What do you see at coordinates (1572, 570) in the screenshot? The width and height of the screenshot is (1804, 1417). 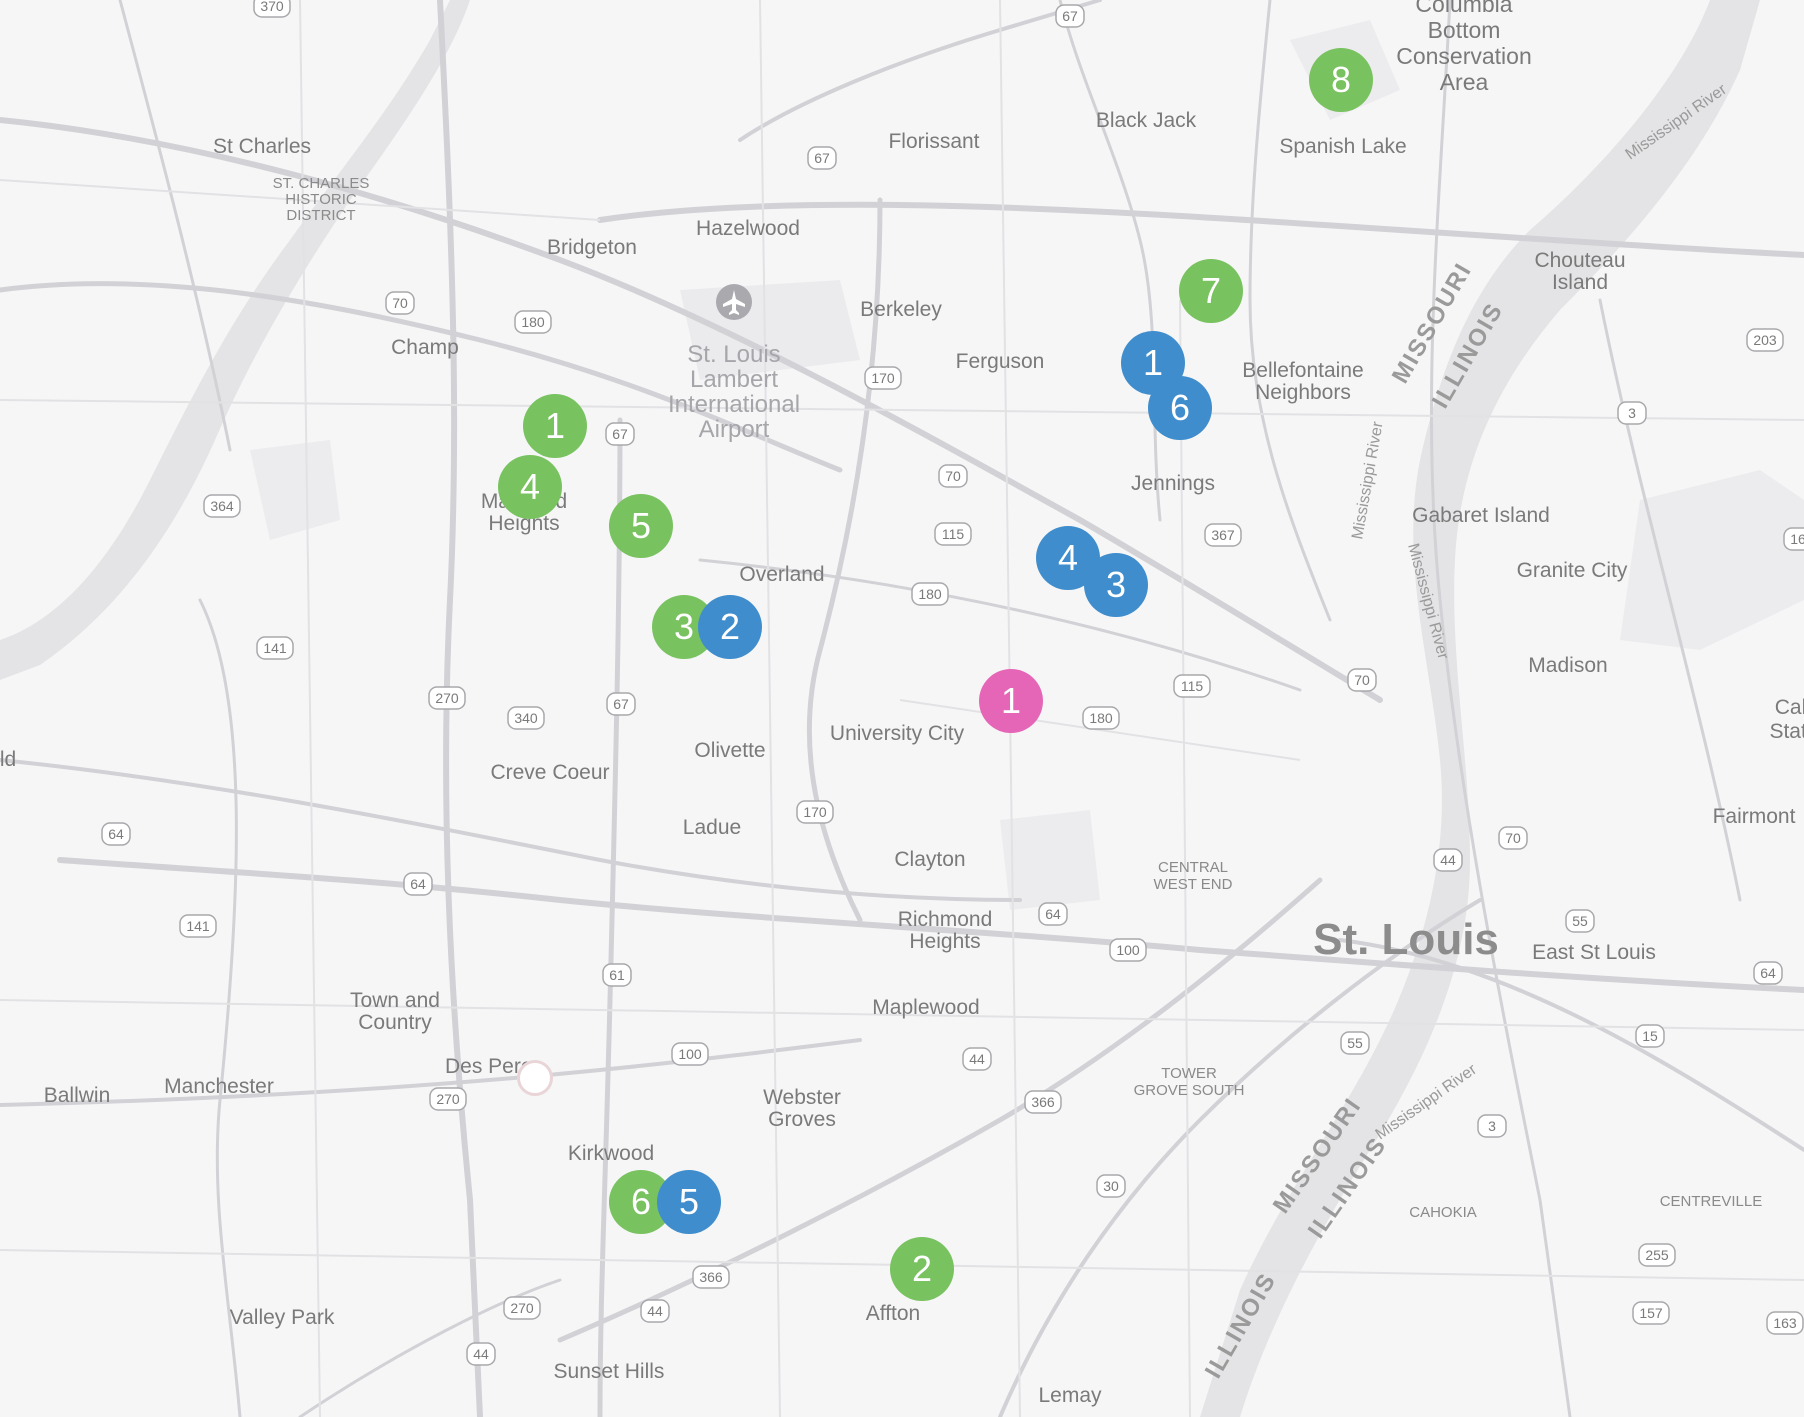 I see `place-label: Granite City` at bounding box center [1572, 570].